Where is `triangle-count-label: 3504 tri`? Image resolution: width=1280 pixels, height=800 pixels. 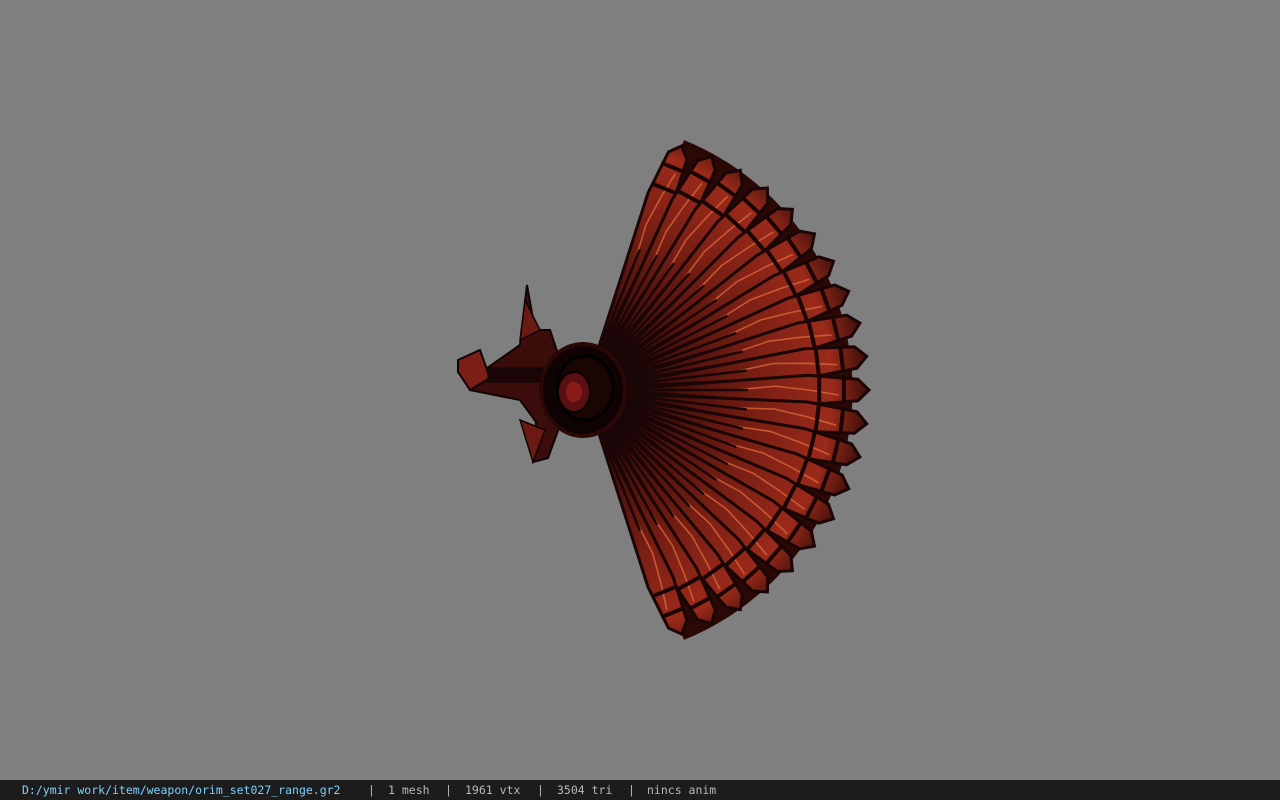
triangle-count-label: 3504 tri is located at coordinates (585, 790).